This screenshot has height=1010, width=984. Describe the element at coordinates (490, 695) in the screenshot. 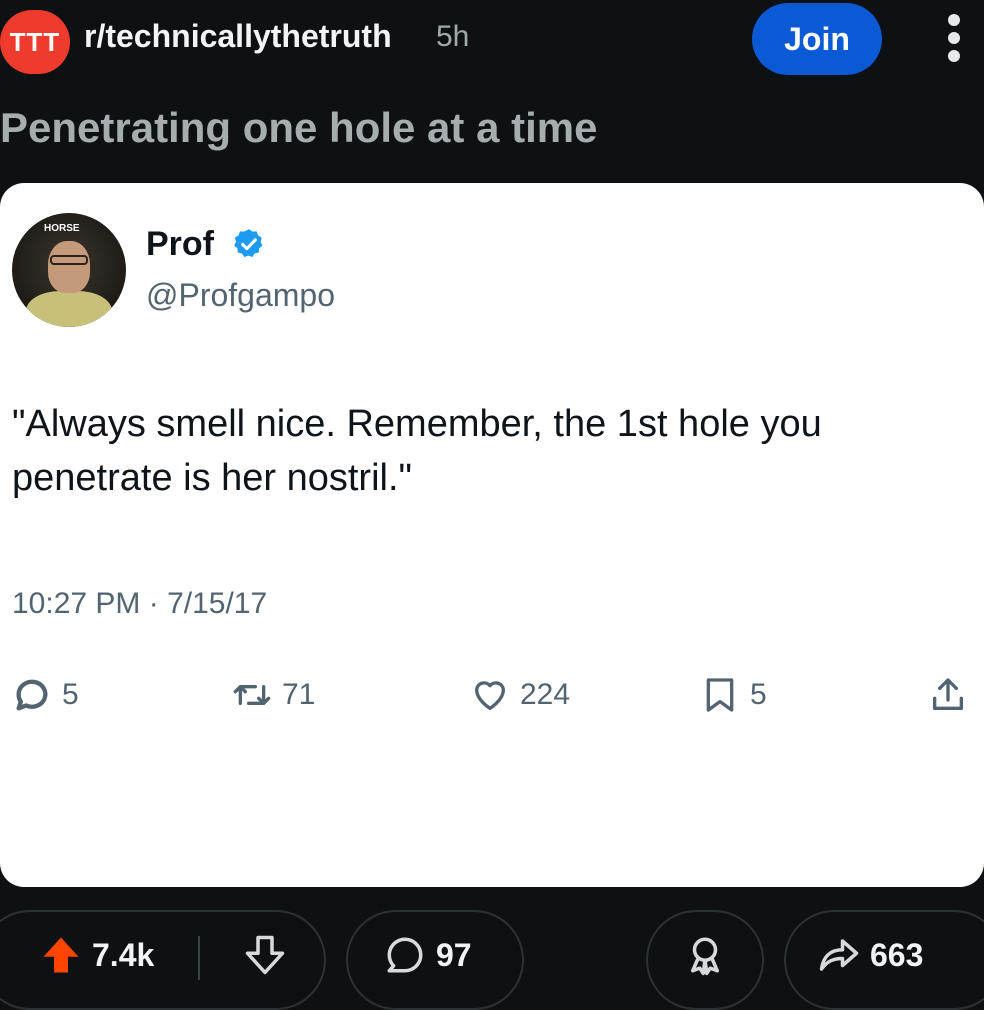

I see `heart-icon` at that location.